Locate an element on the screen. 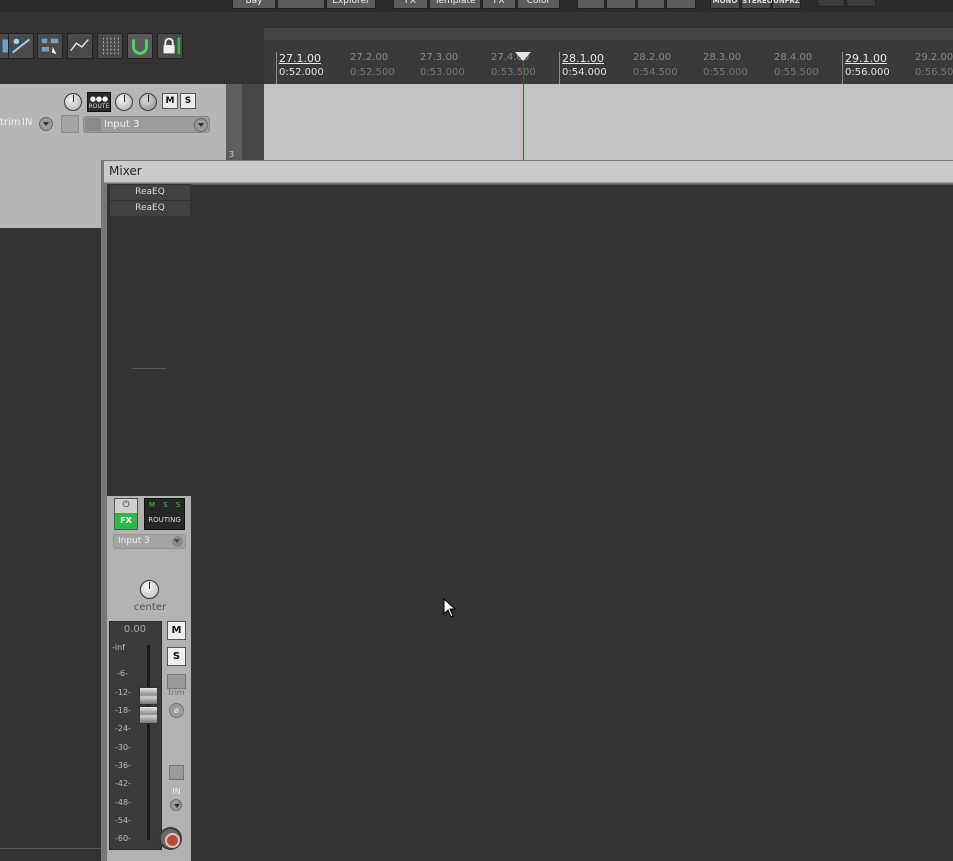 The image size is (953, 861). track-input-select: Input 3 is located at coordinates (146, 124).